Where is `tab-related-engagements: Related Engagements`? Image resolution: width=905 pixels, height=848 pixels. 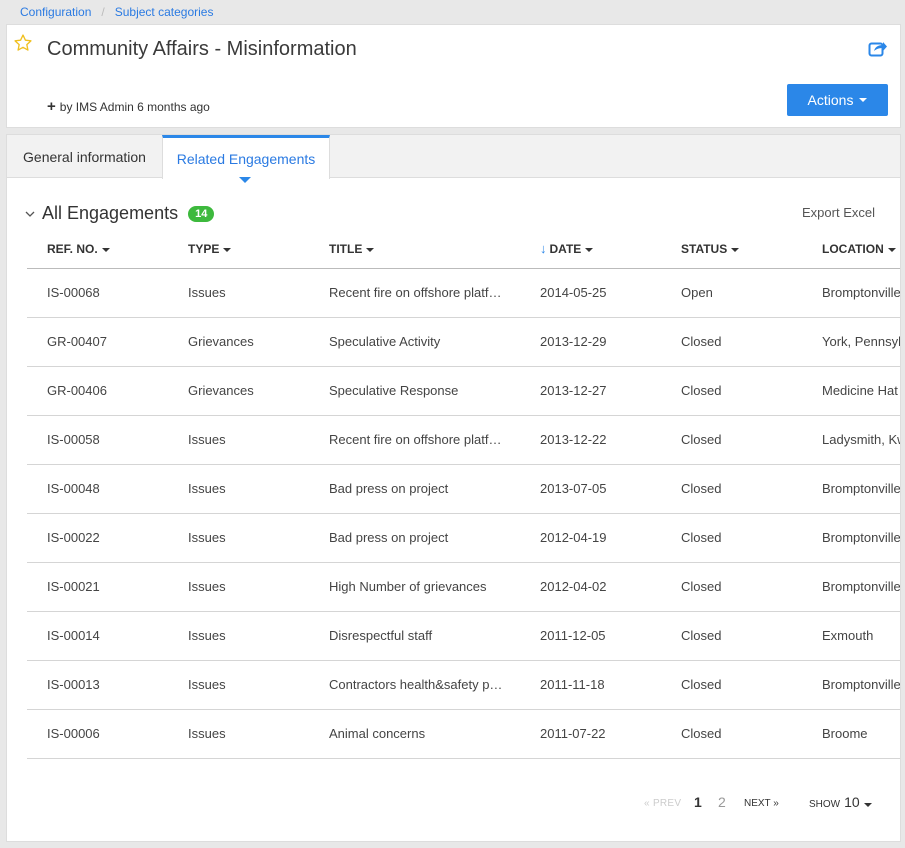
tab-related-engagements: Related Engagements is located at coordinates (246, 157).